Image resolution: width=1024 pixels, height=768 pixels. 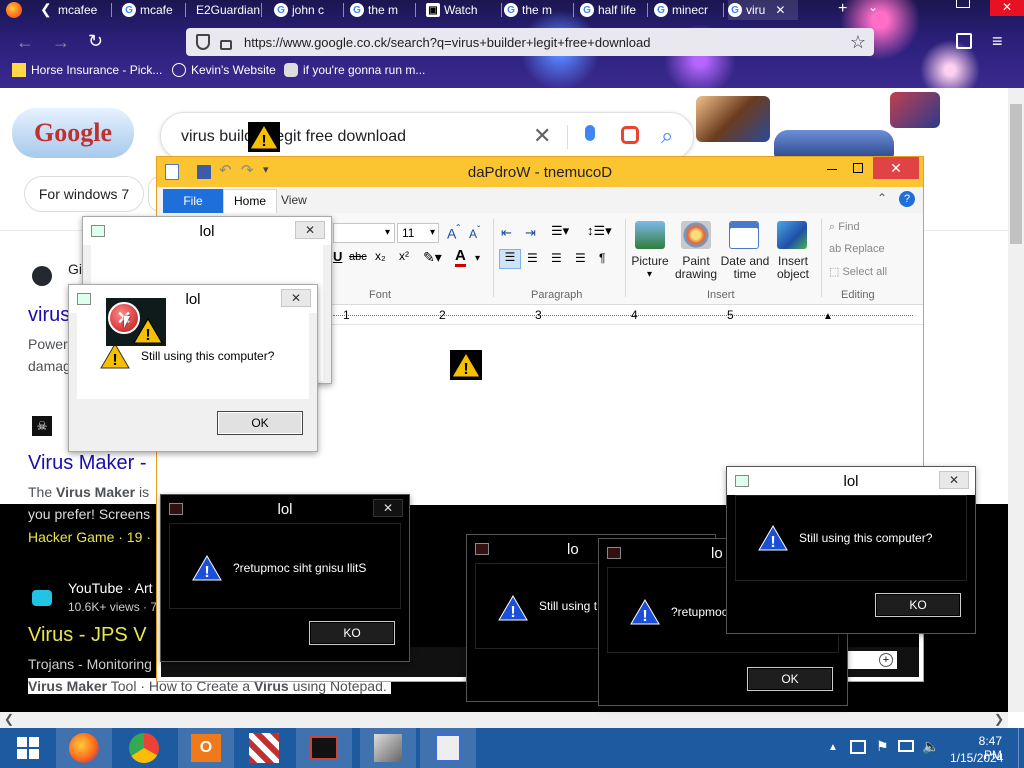 I want to click on microphone-icon, so click(x=590, y=133).